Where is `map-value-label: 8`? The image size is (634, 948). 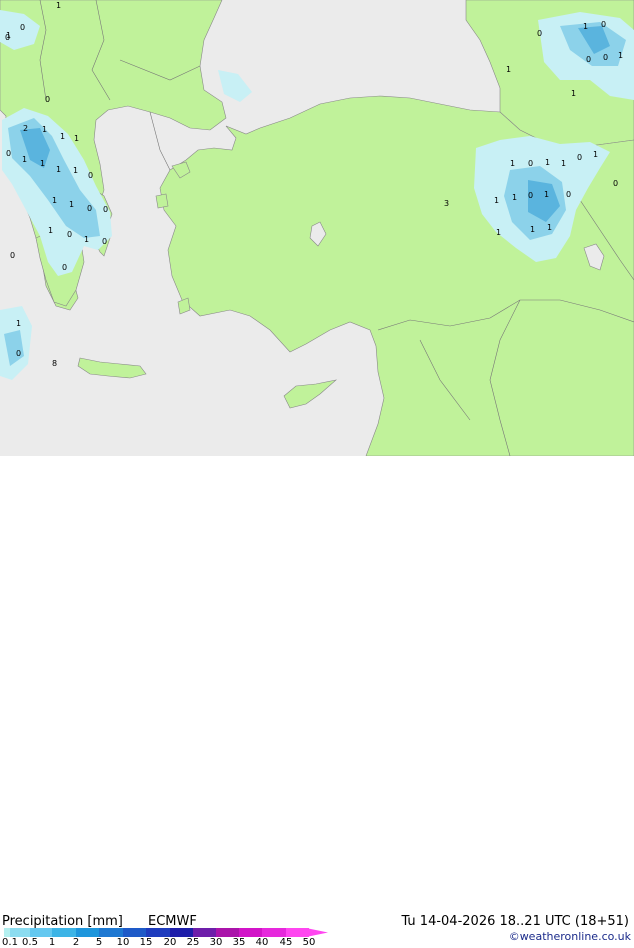 map-value-label: 8 is located at coordinates (54, 363).